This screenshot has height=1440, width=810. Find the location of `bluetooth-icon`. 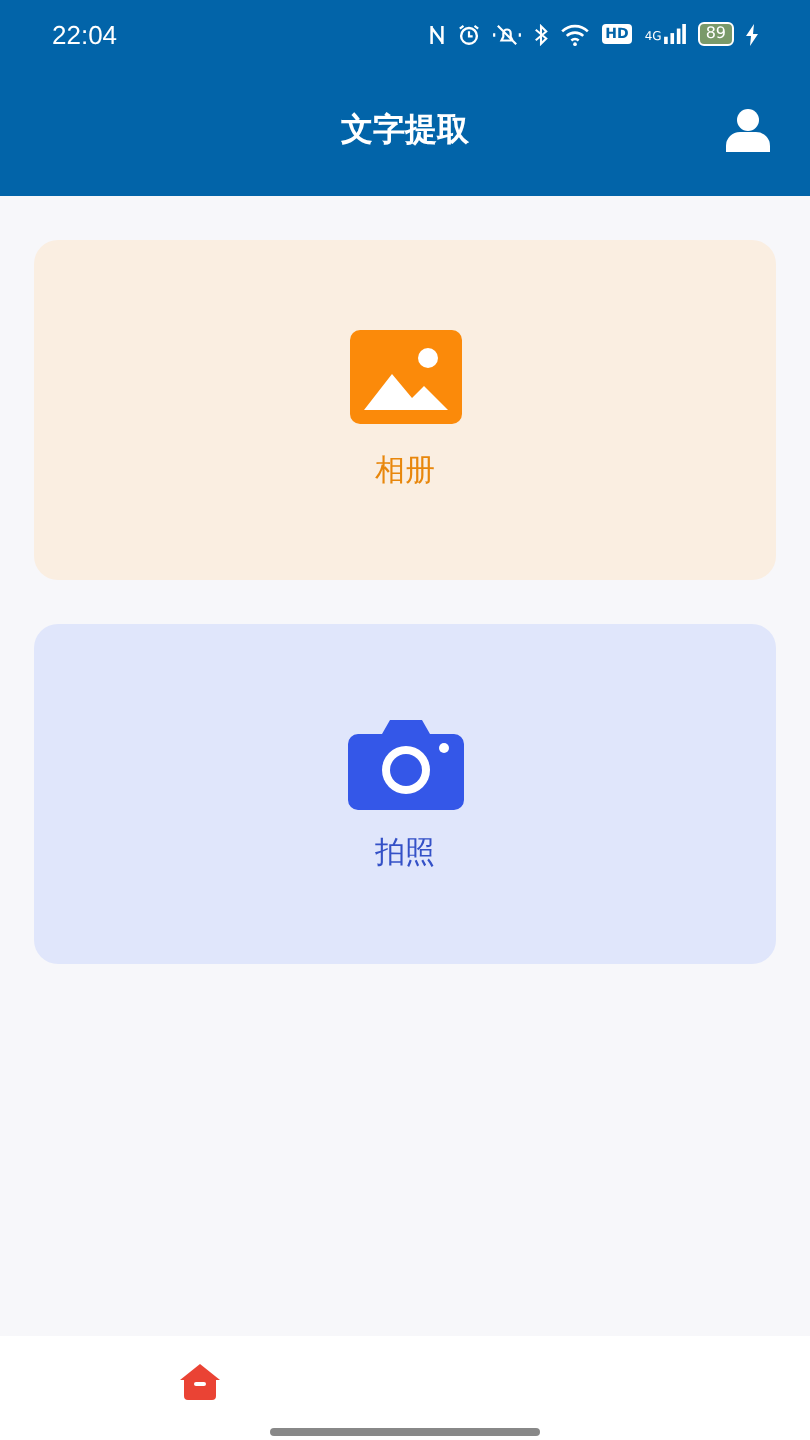

bluetooth-icon is located at coordinates (540, 34).